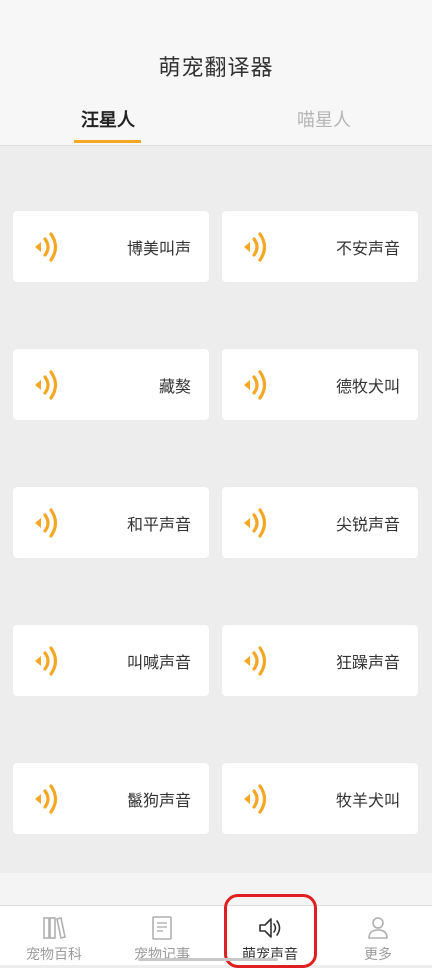  I want to click on tab-miaoxingren: 喵星人, so click(324, 119).